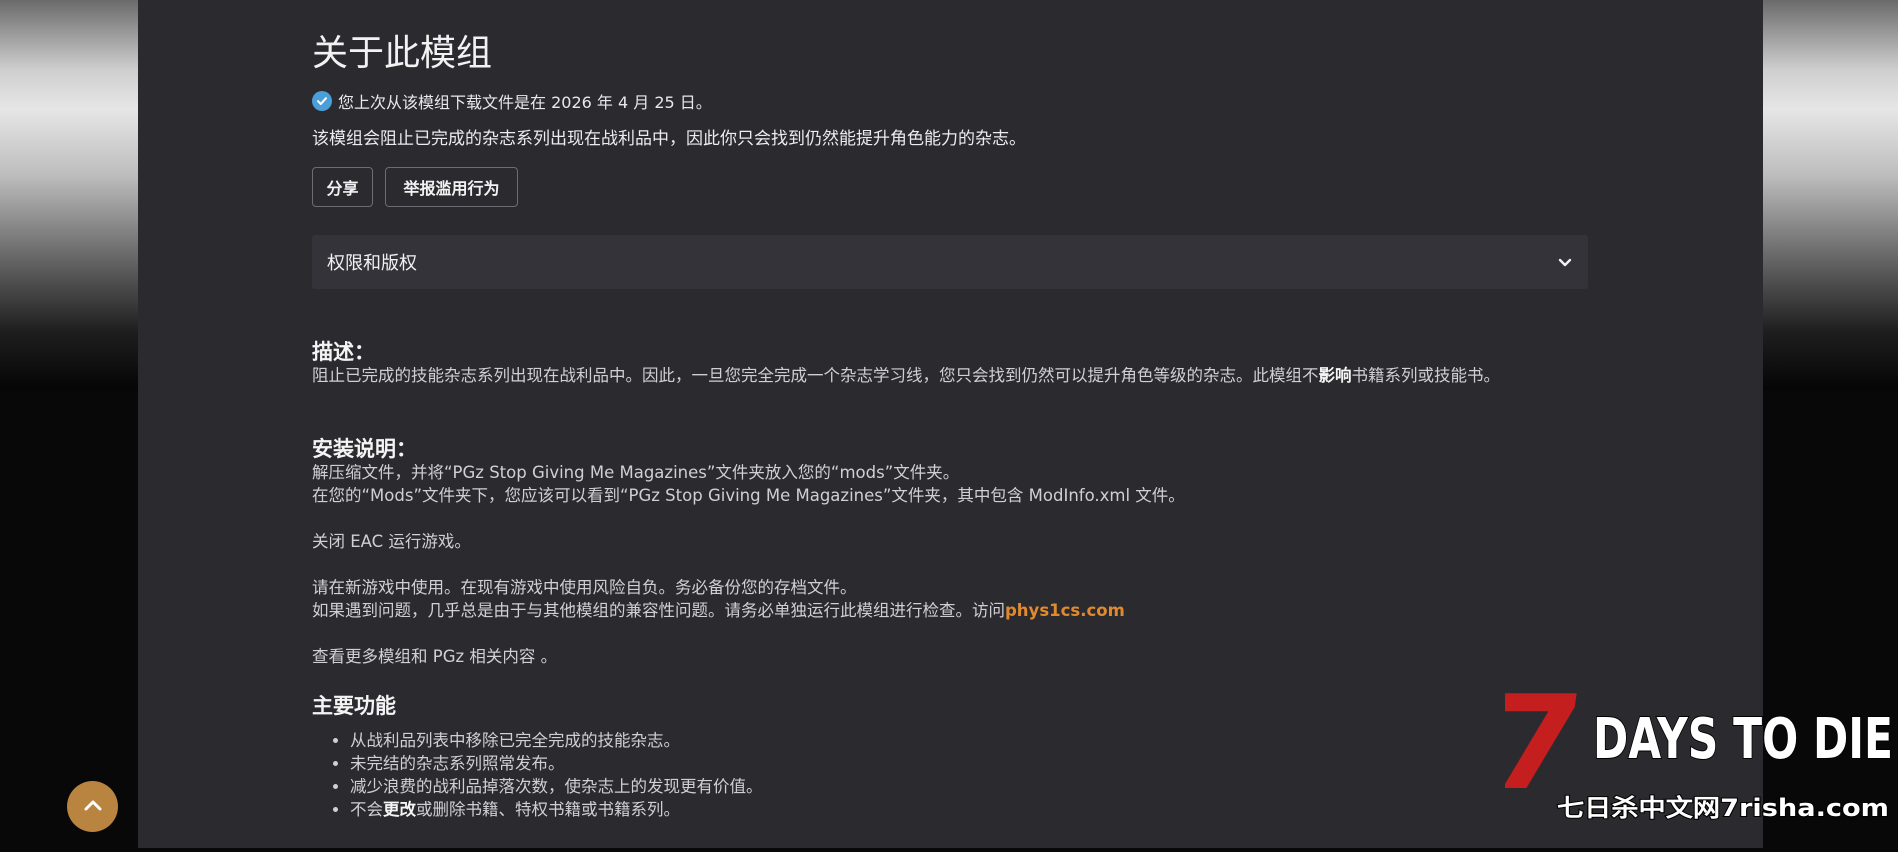  I want to click on install-line: 关闭 EAC 运行游戏。, so click(391, 541).